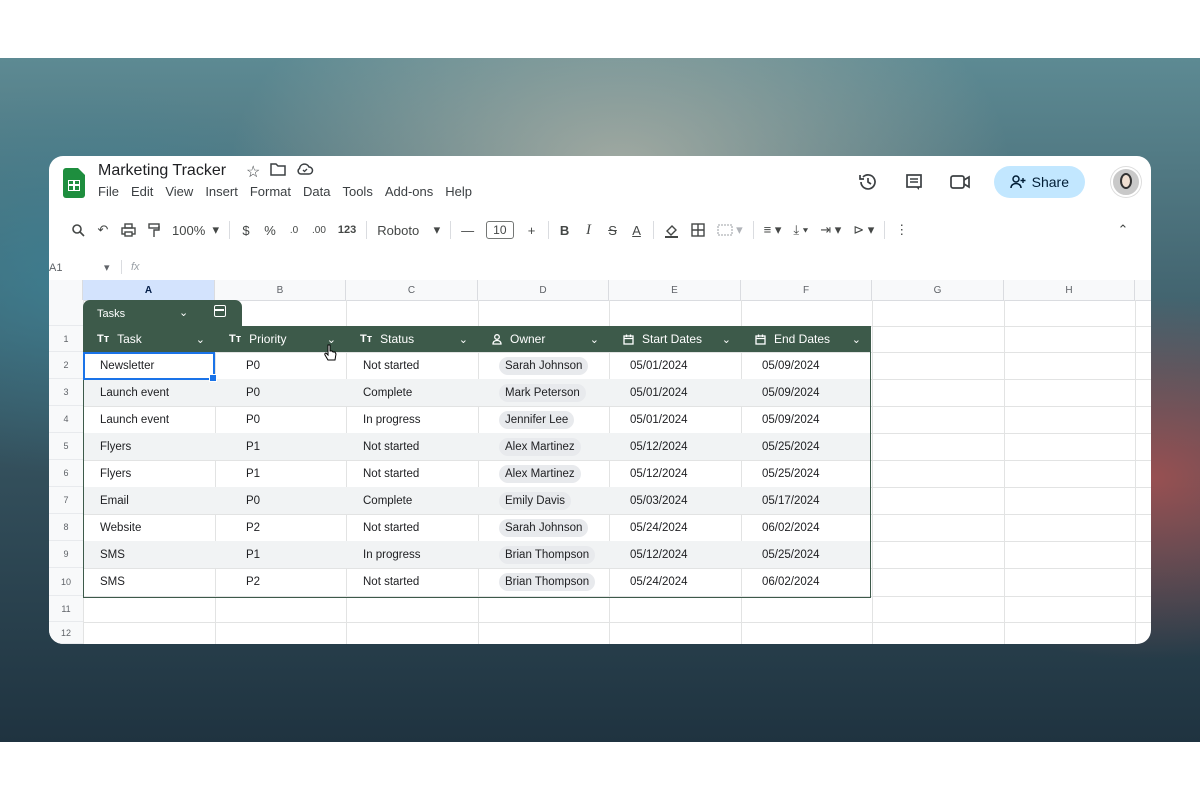  I want to click on column-header-h: H, so click(1069, 290).